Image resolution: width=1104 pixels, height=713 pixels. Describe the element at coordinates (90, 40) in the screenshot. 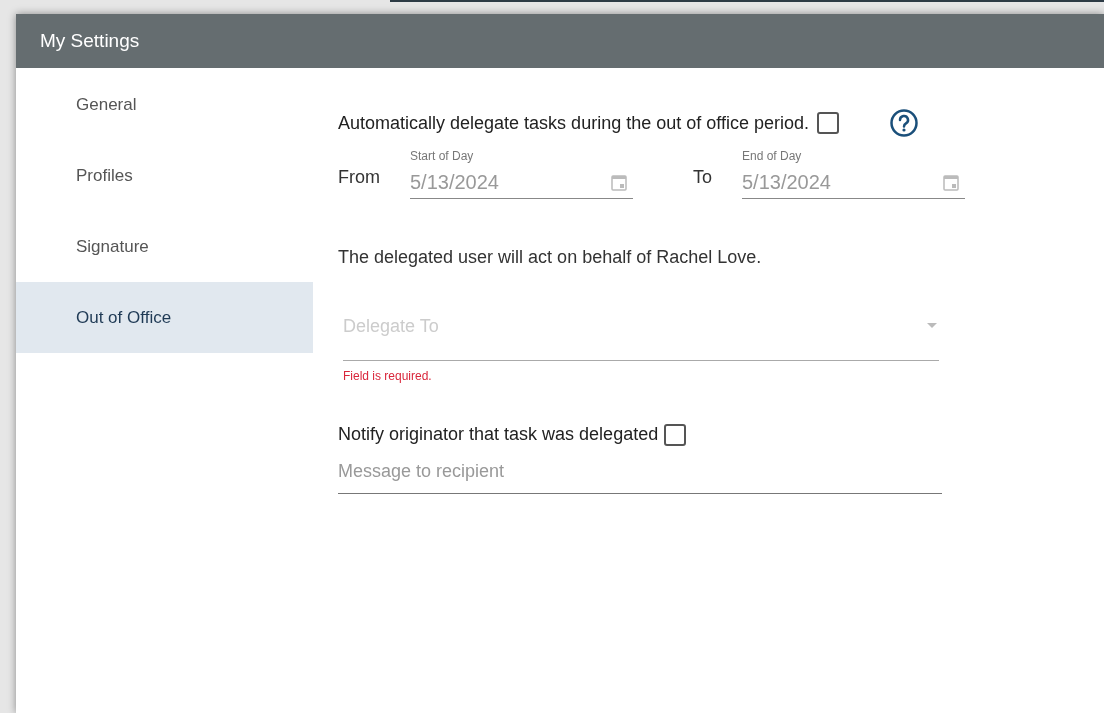

I see `window-title: My Settings` at that location.